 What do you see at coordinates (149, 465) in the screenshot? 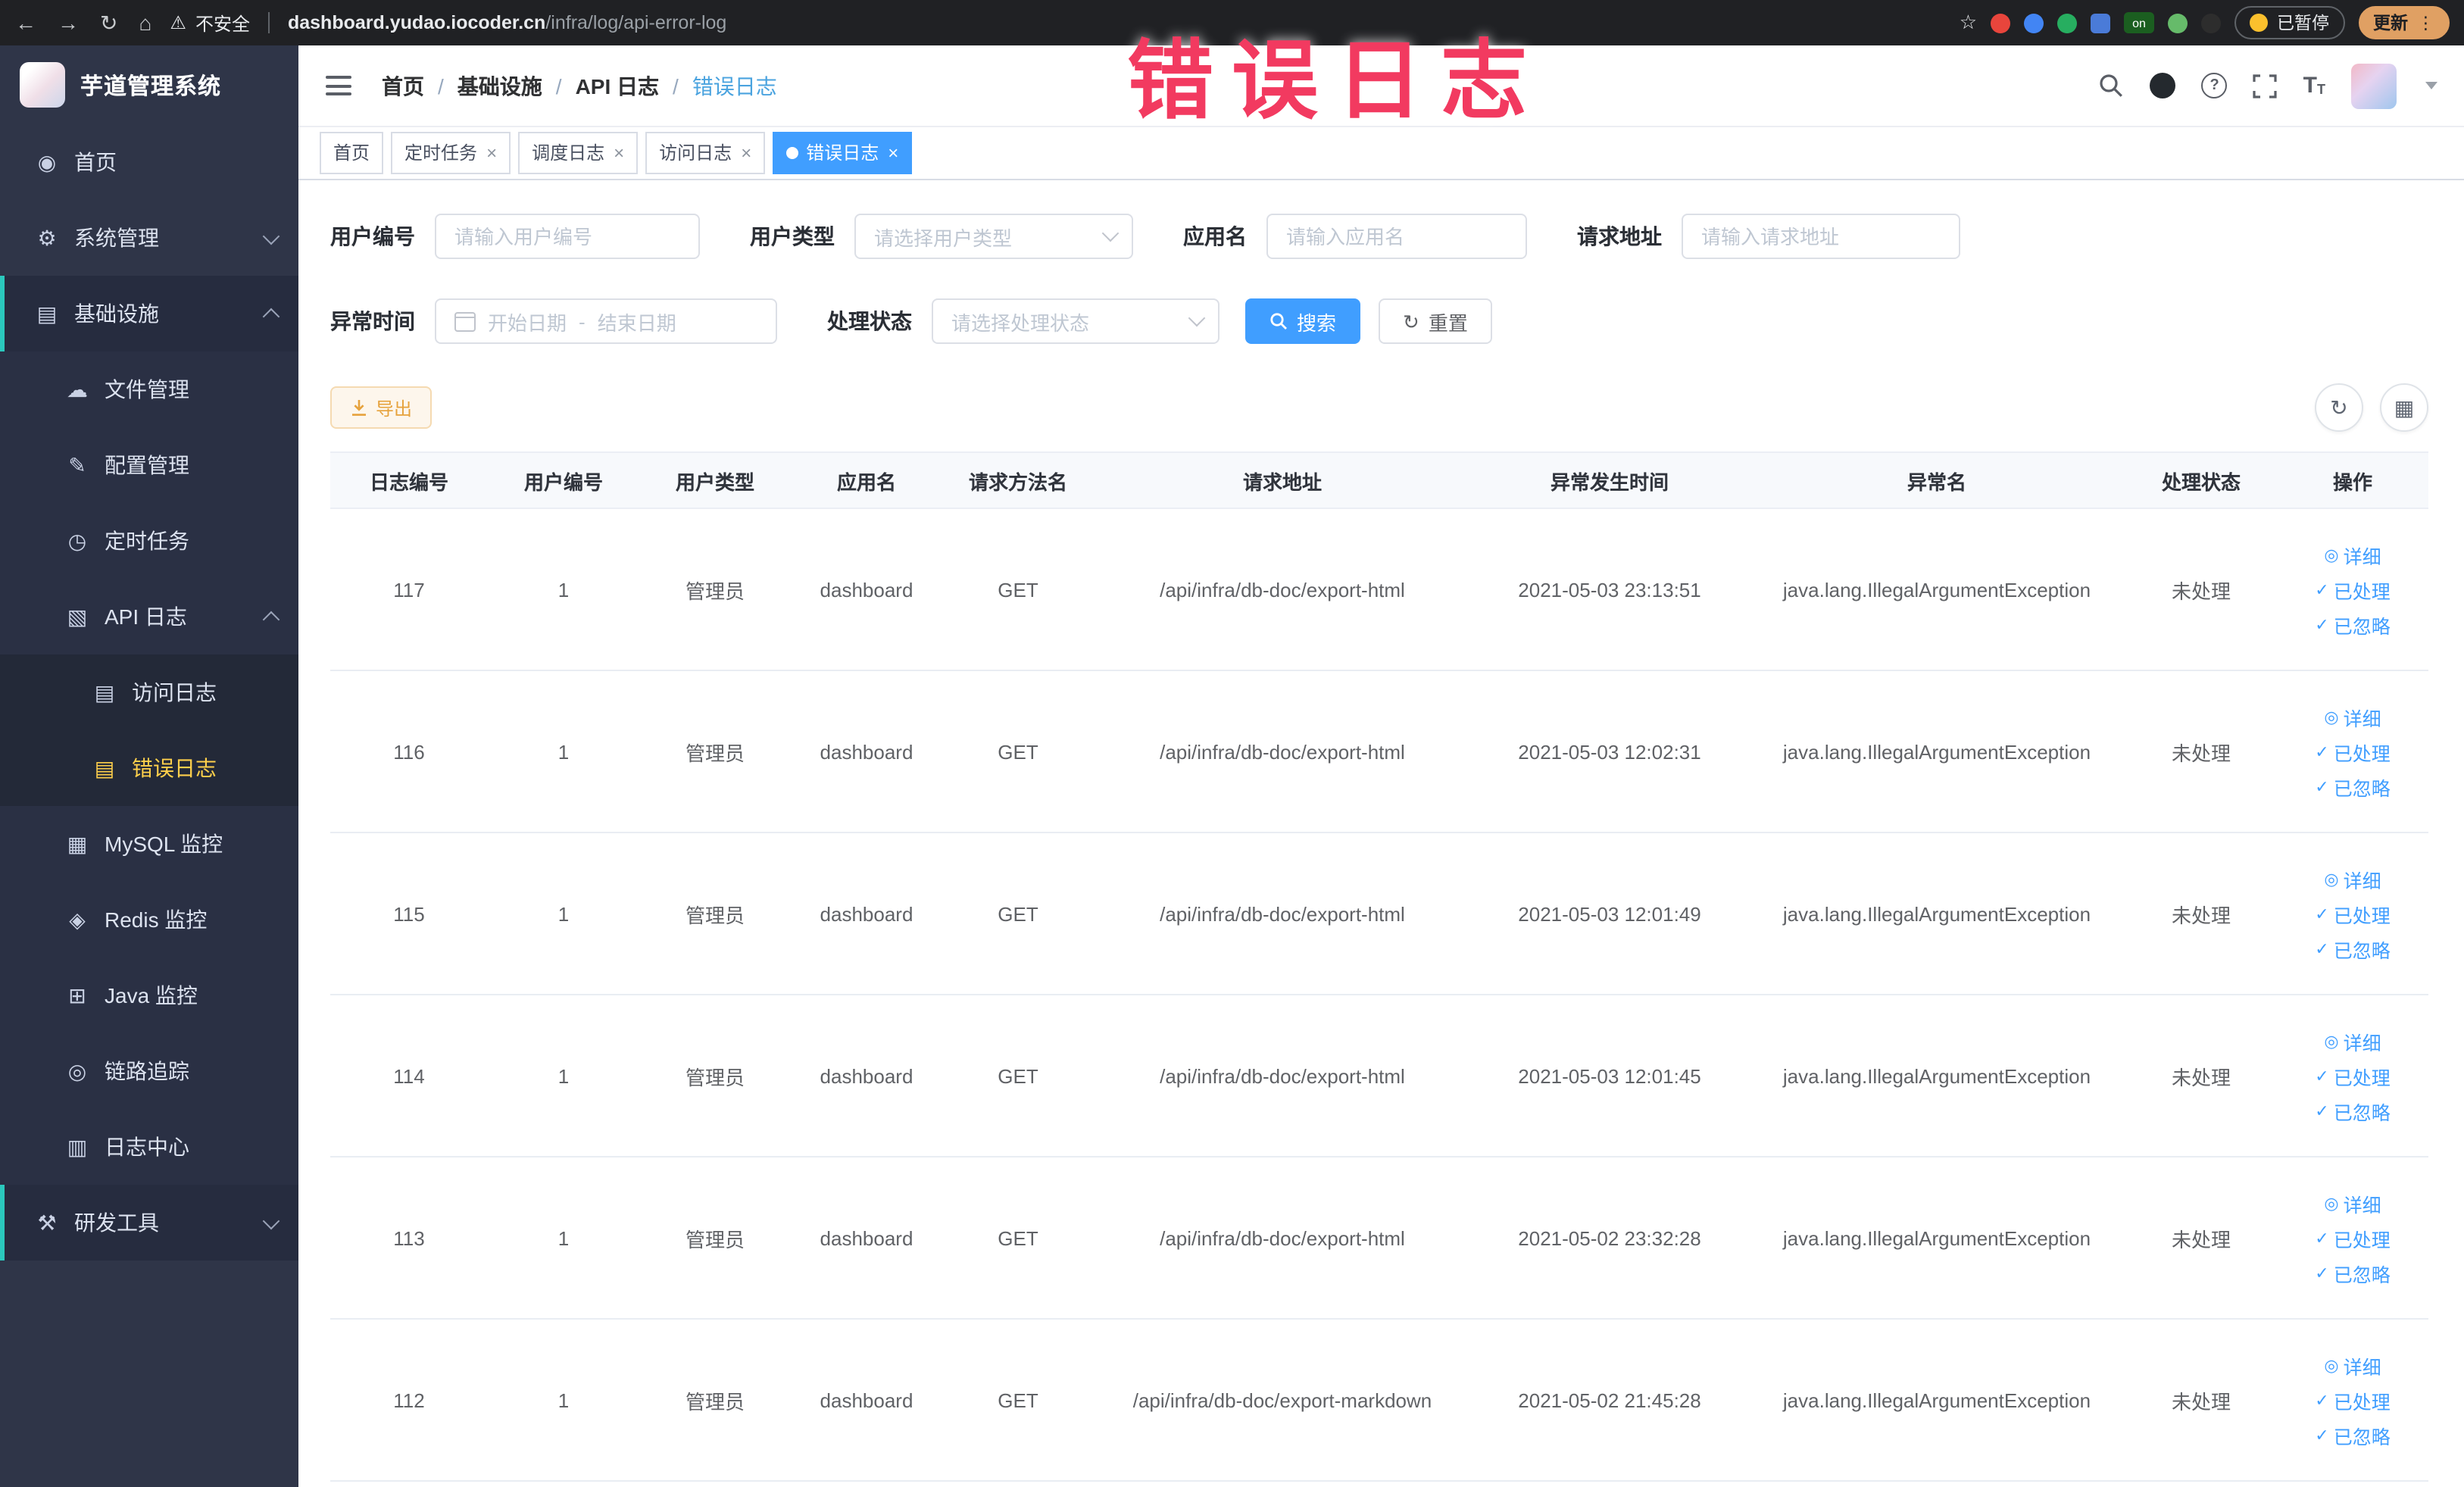
I see `sidebar-item-config-management: ✎ 配置管理` at bounding box center [149, 465].